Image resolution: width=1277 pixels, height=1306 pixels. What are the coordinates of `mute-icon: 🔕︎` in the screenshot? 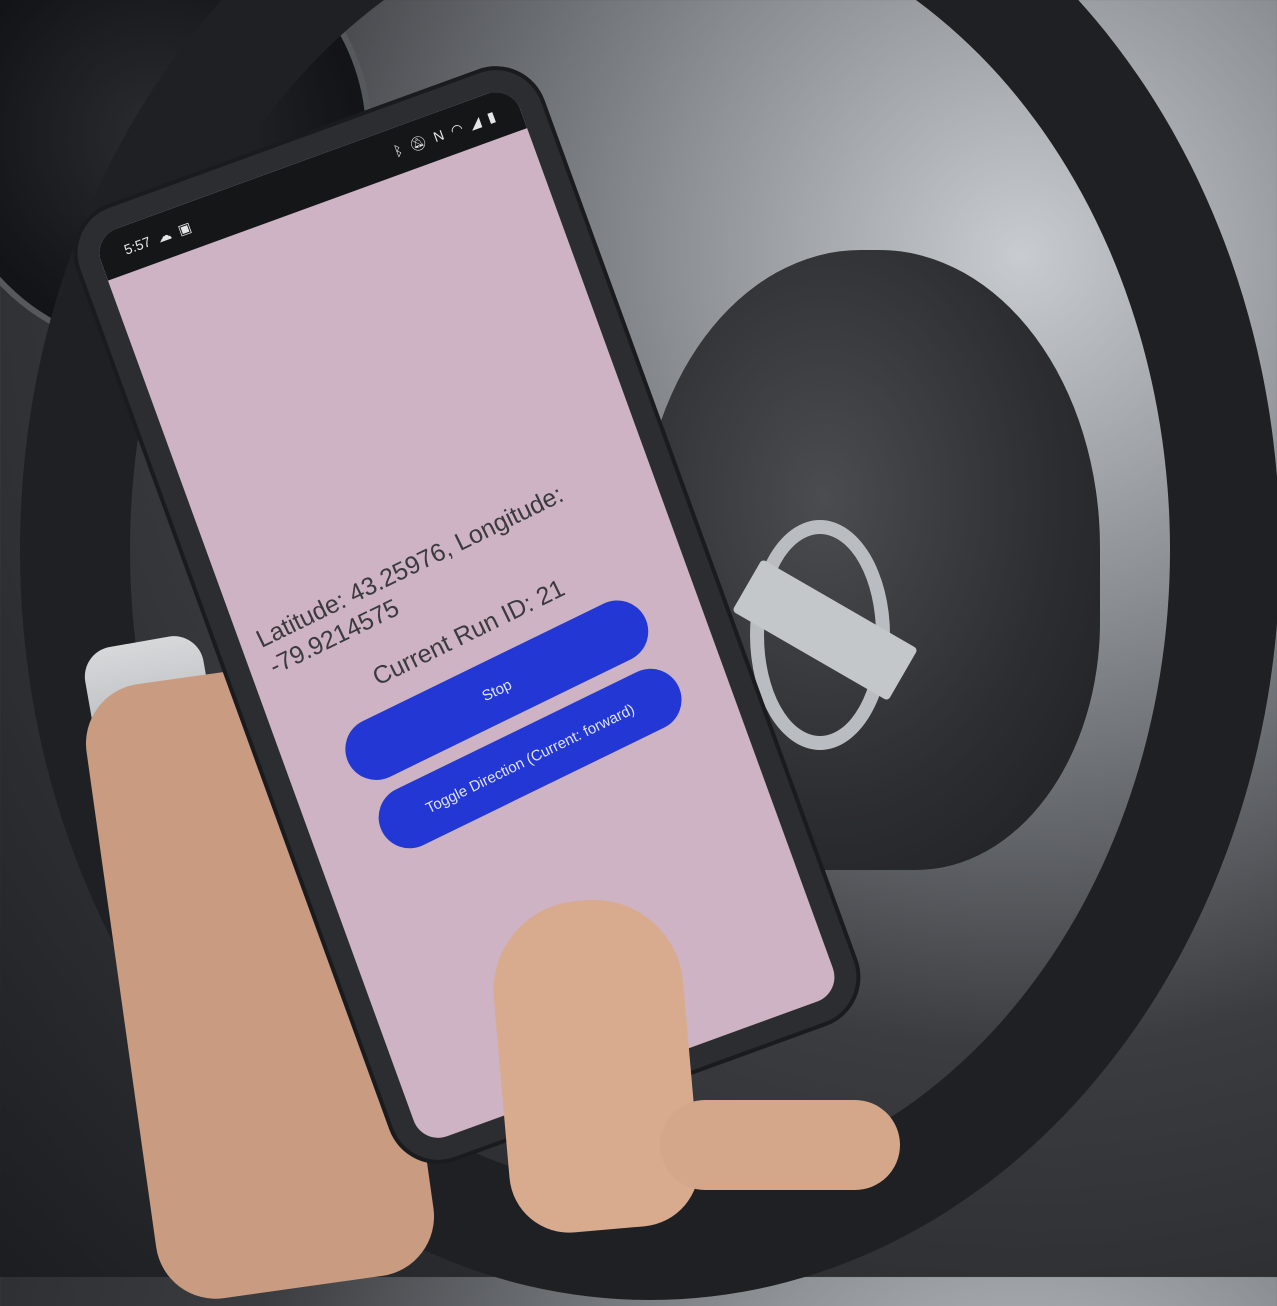 It's located at (417, 143).